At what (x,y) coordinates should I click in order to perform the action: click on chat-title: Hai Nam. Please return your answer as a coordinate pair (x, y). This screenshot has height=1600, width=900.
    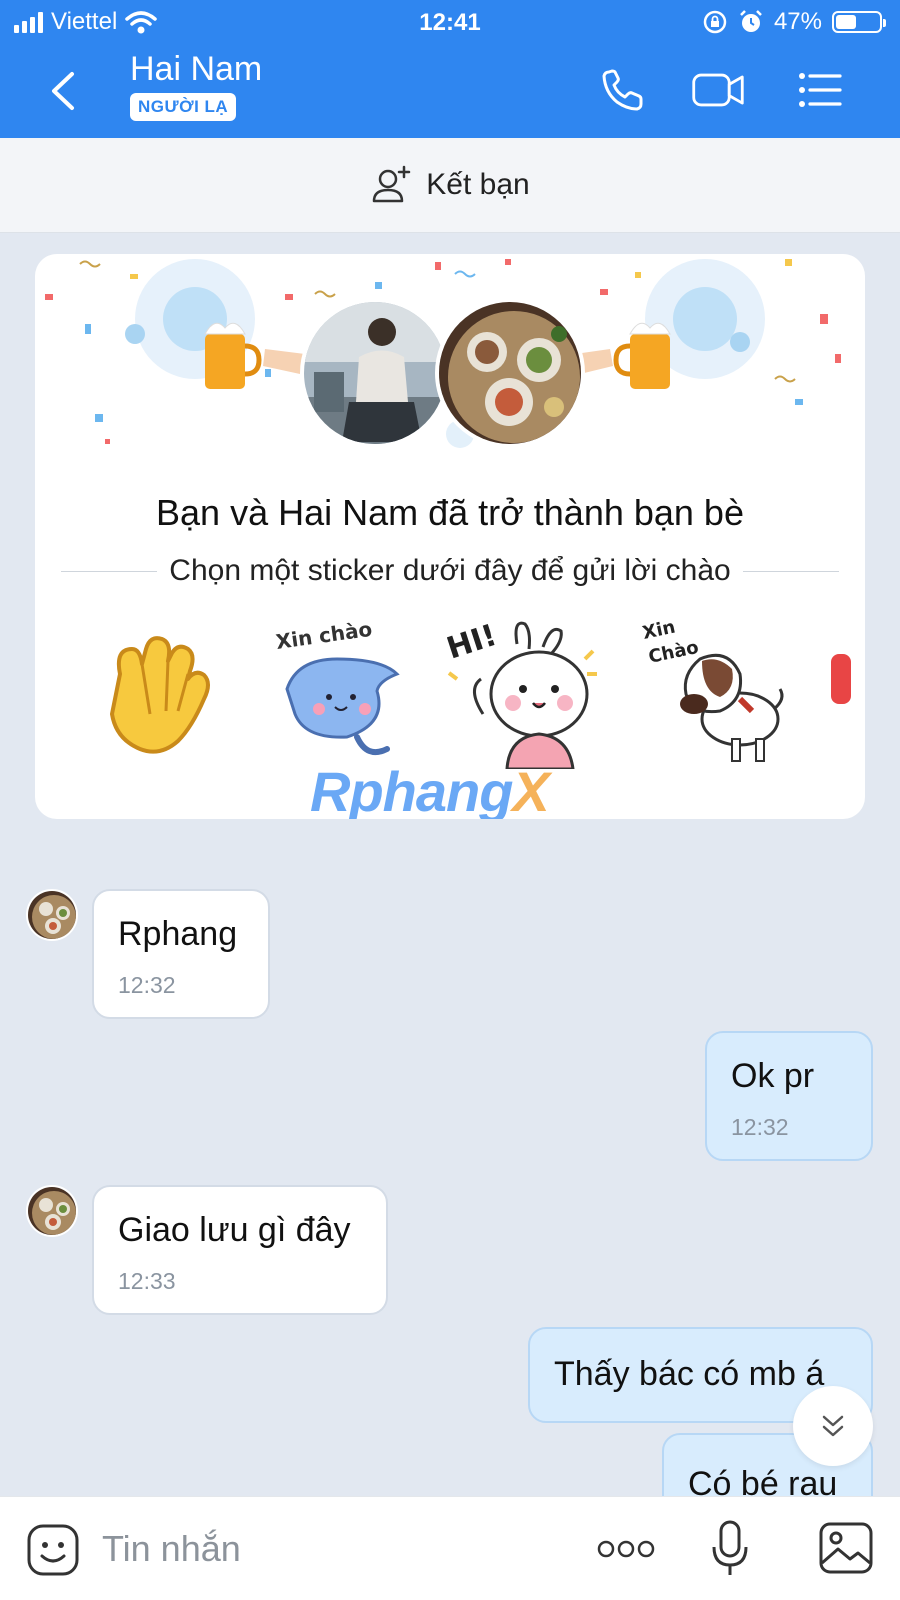
    Looking at the image, I should click on (196, 69).